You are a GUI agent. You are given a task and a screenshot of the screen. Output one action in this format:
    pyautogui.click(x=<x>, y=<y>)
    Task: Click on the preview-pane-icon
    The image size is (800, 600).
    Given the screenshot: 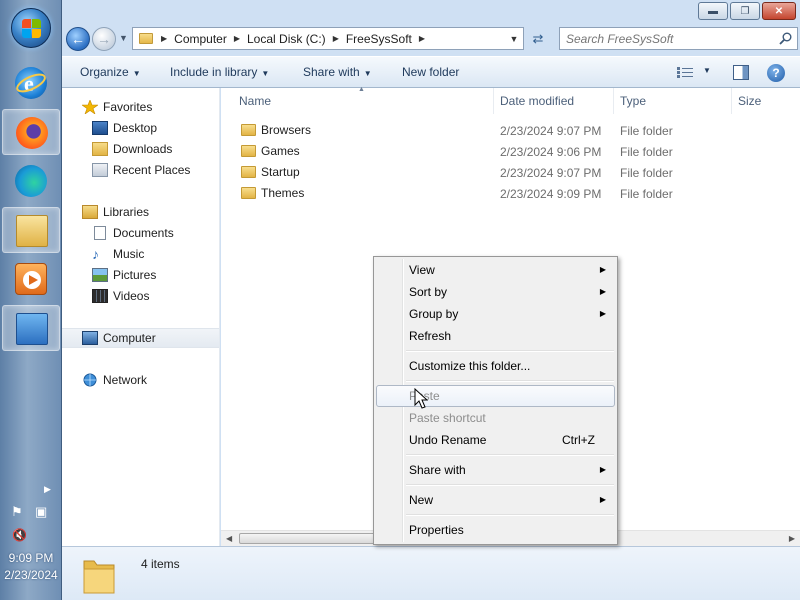 What is the action you would take?
    pyautogui.click(x=741, y=72)
    